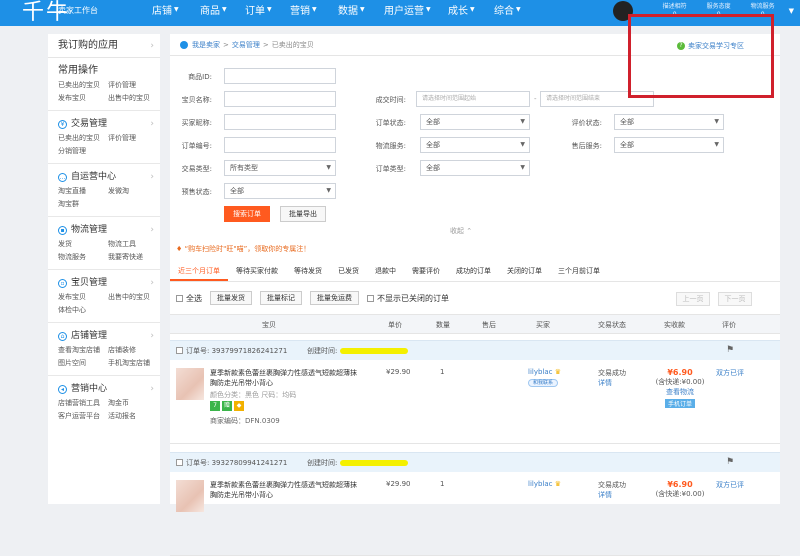 The image size is (800, 556). Describe the element at coordinates (280, 76) in the screenshot. I see `product-id-input` at that location.